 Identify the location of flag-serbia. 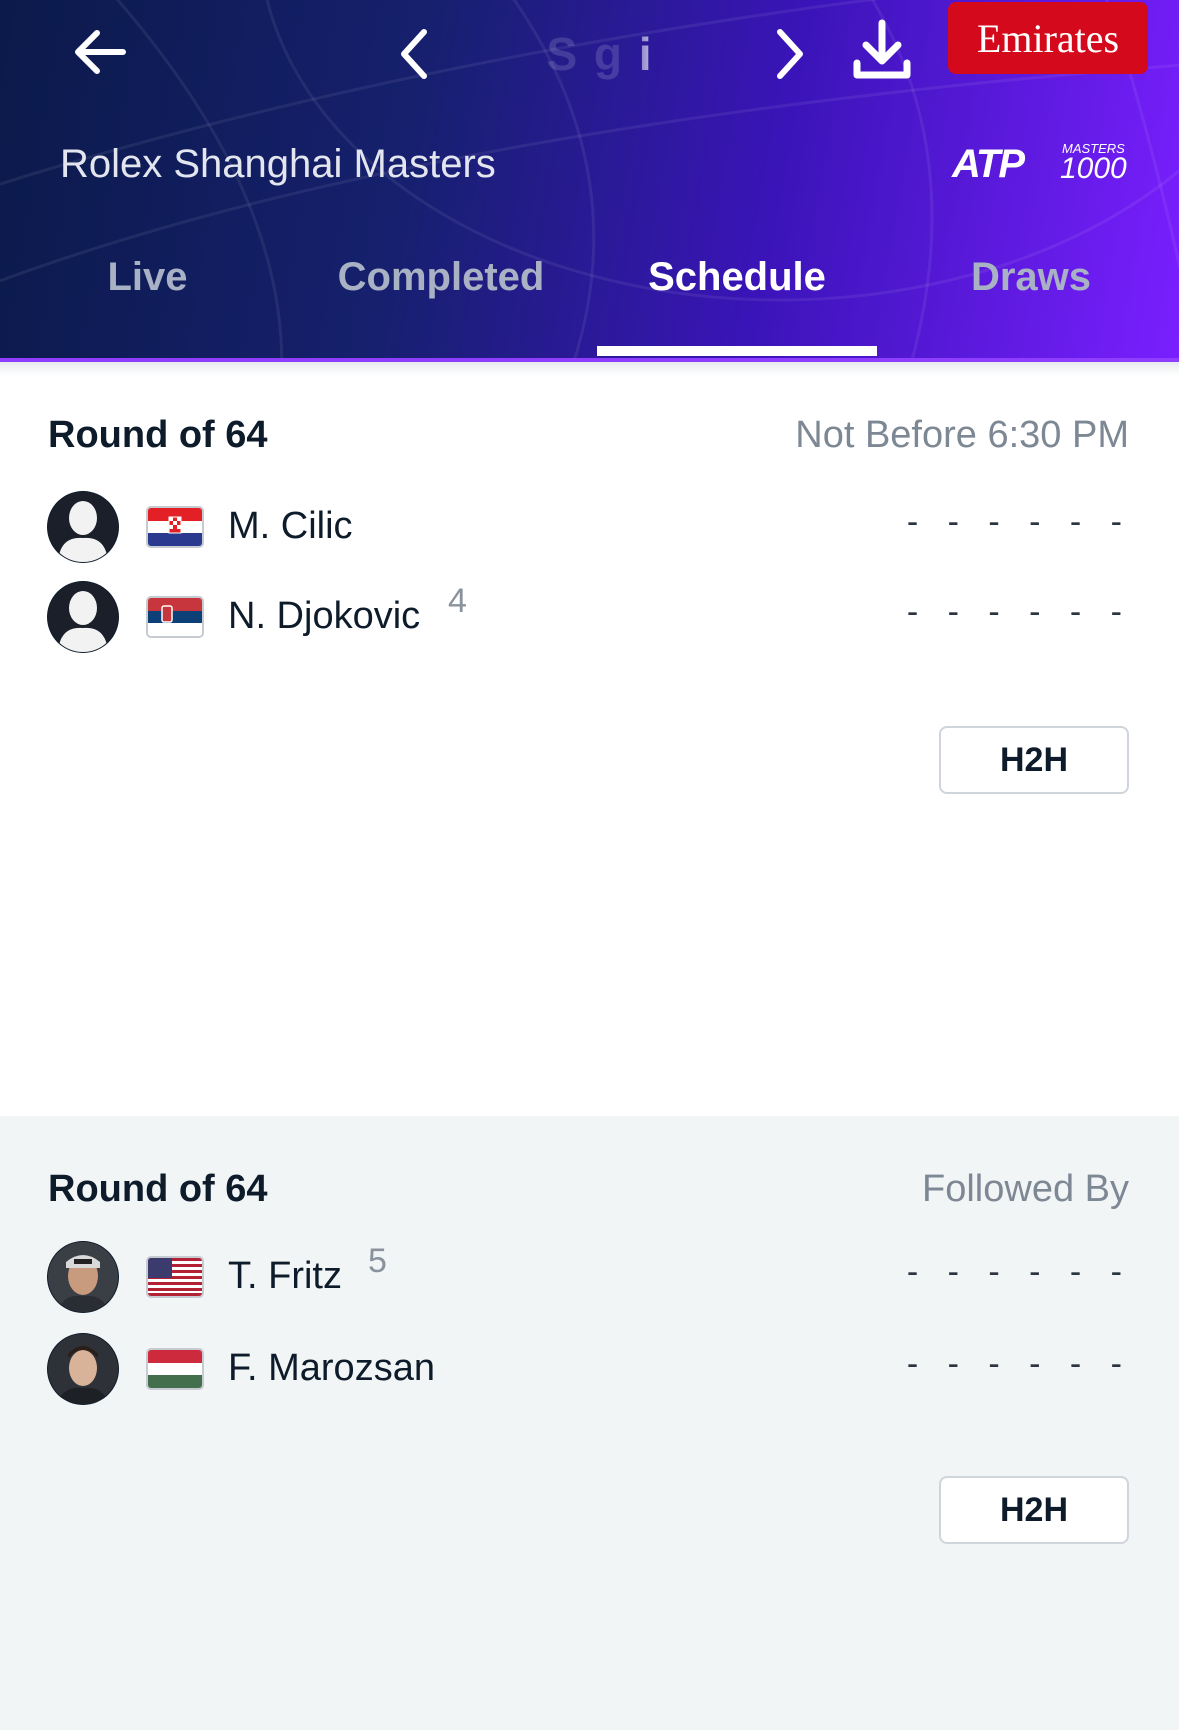
(175, 617).